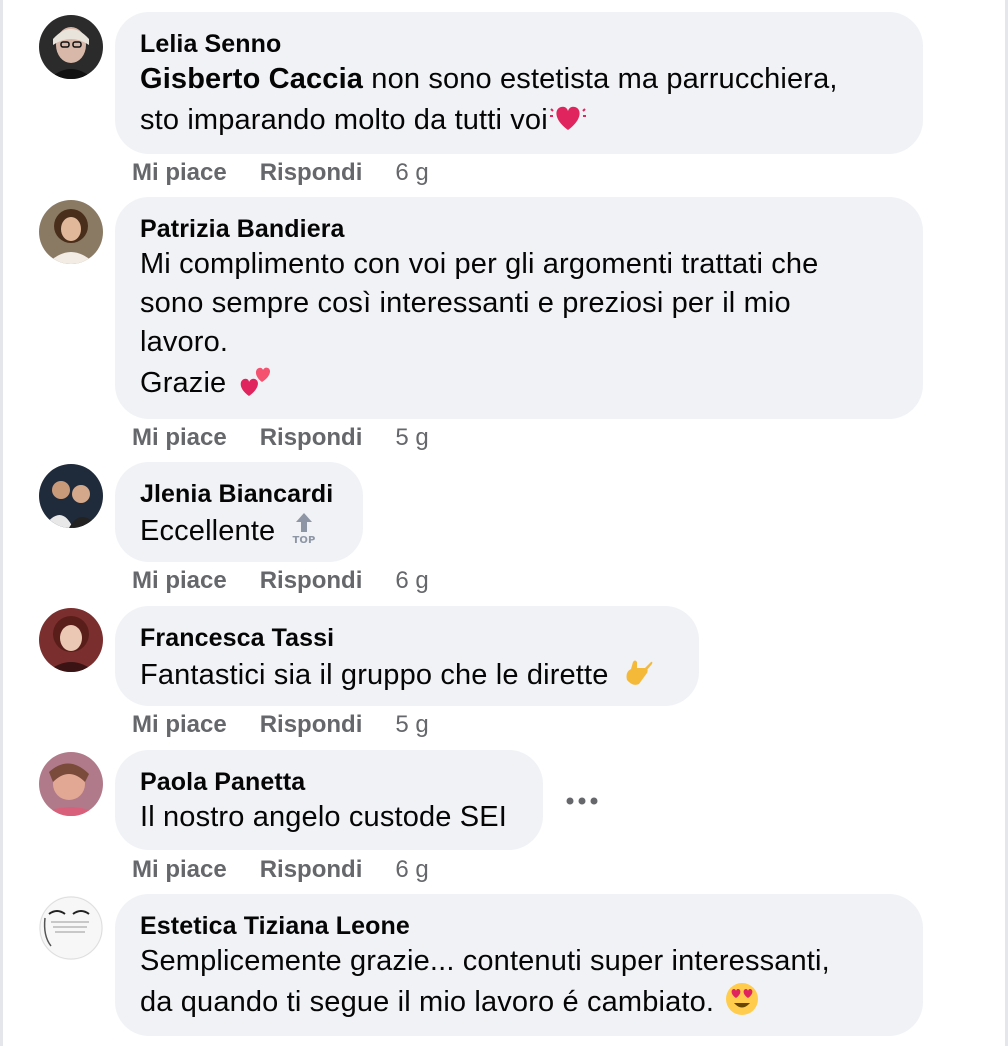  I want to click on two-hearts-icon, so click(255, 380).